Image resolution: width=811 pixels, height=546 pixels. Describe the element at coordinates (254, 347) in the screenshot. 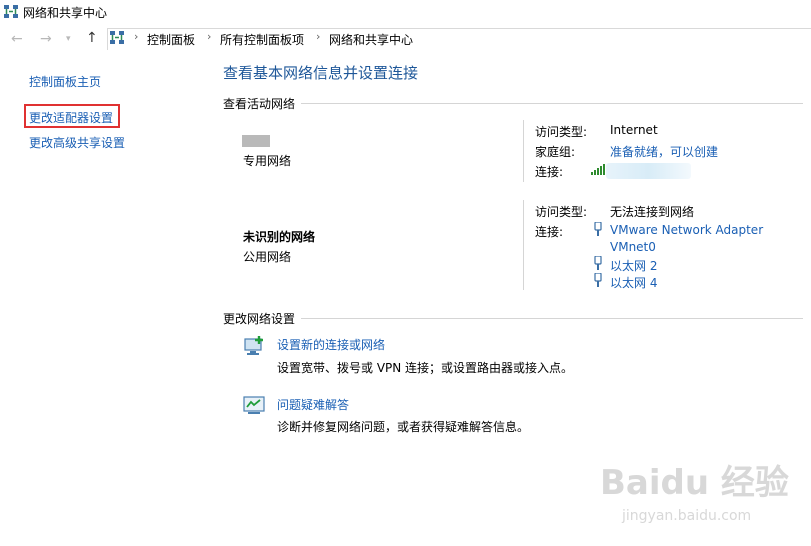

I see `new-connection-icon` at that location.